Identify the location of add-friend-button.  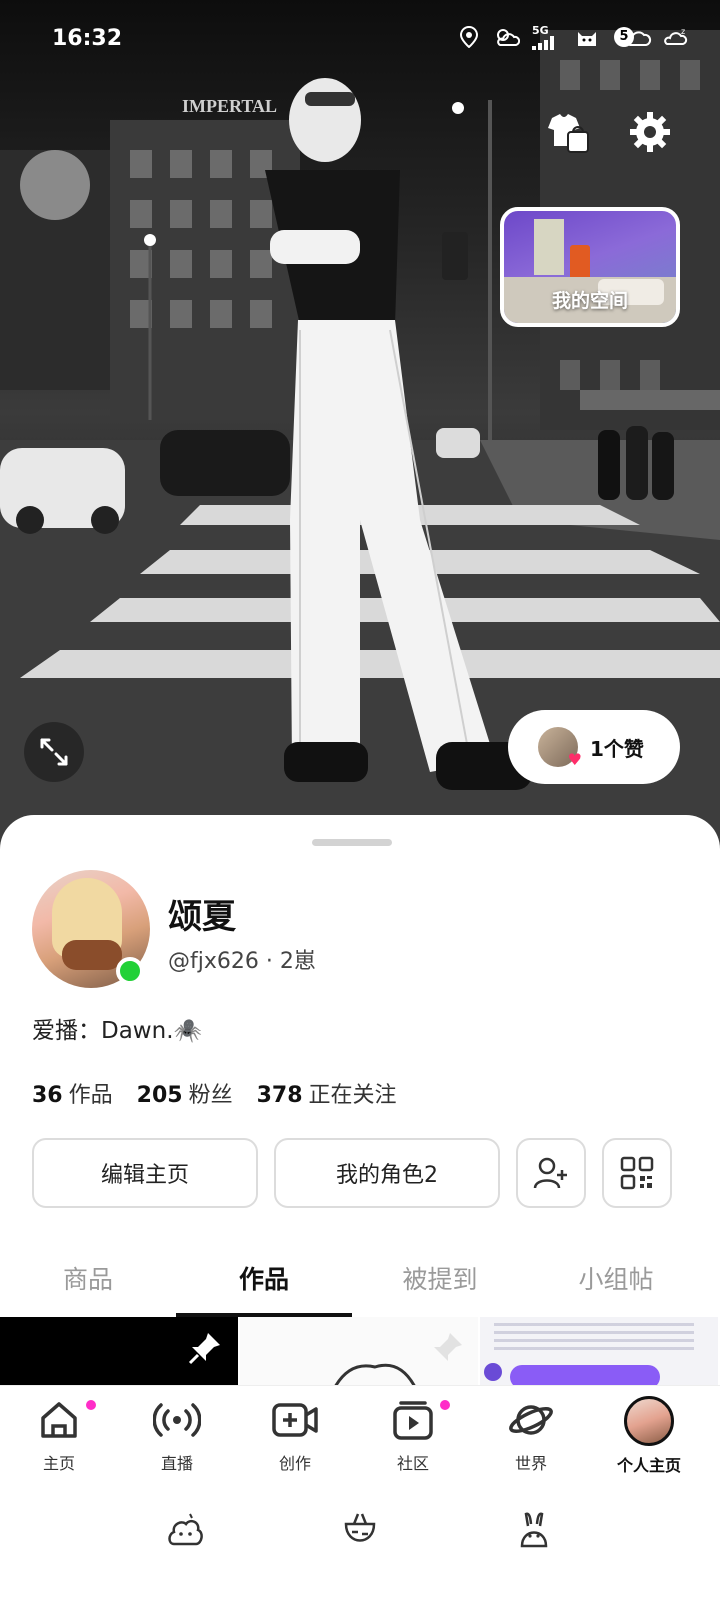
(551, 1173).